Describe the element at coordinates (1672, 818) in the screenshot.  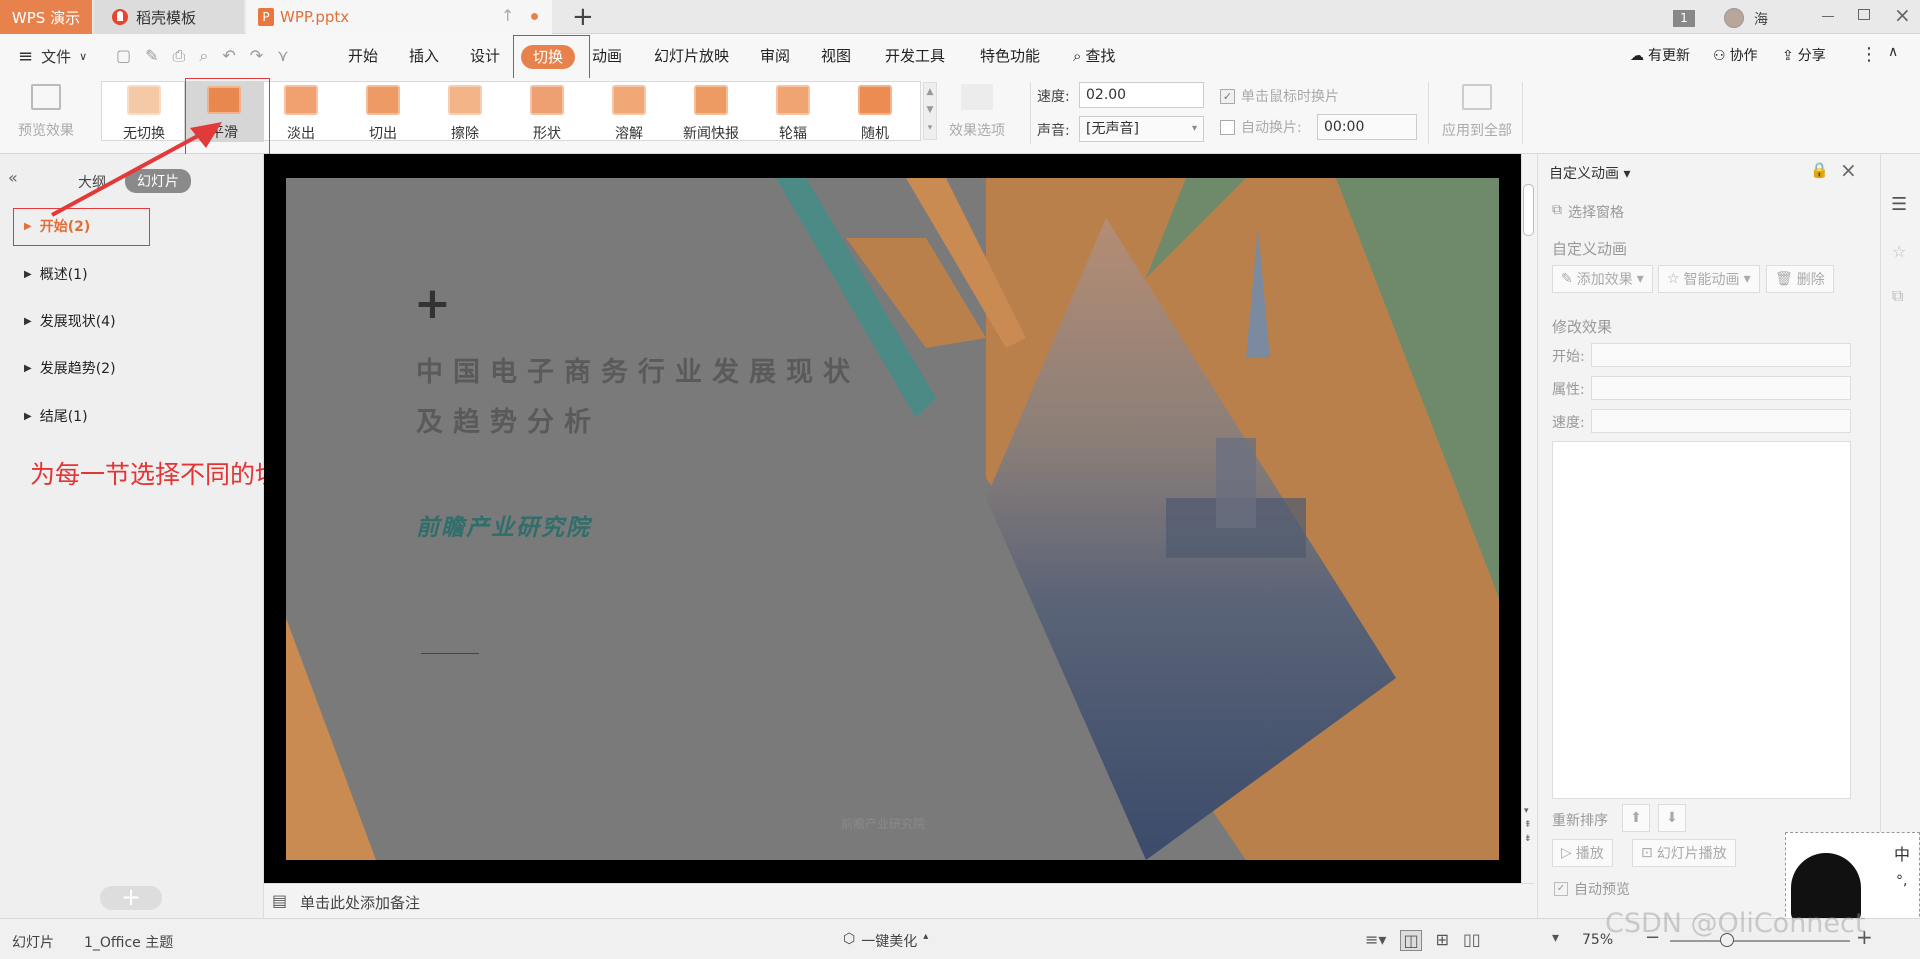
I see `move-down-button: ⬇` at that location.